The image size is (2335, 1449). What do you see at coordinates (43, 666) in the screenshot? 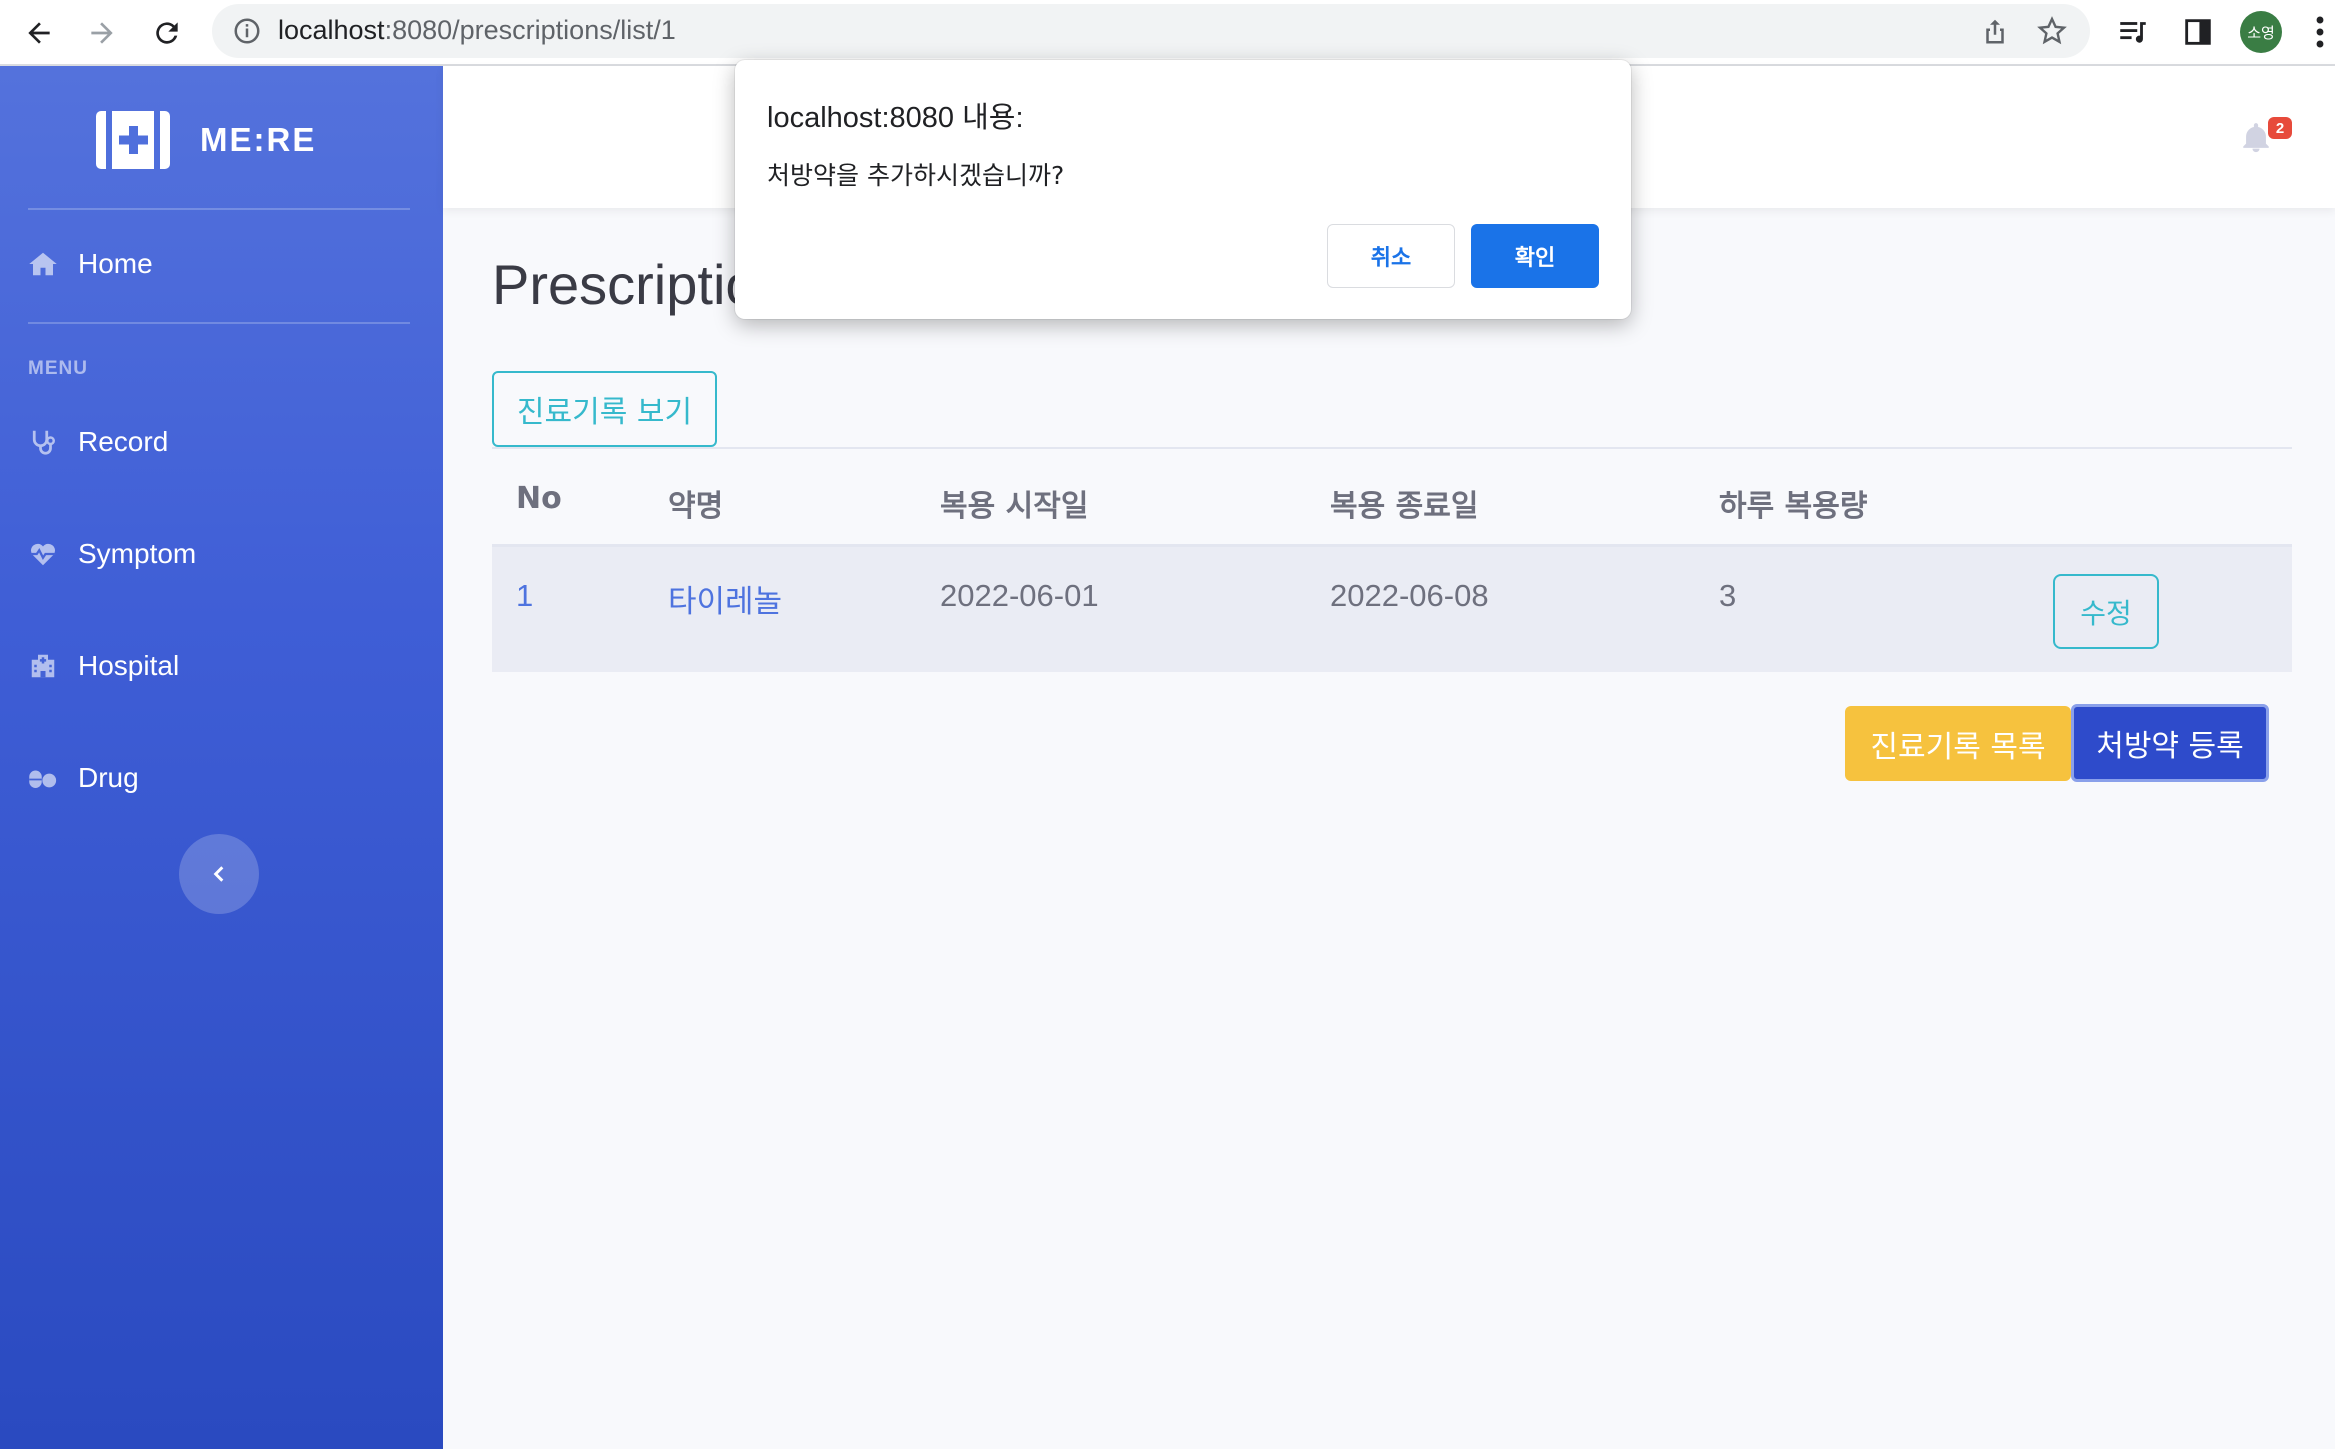
I see `hospital-icon` at bounding box center [43, 666].